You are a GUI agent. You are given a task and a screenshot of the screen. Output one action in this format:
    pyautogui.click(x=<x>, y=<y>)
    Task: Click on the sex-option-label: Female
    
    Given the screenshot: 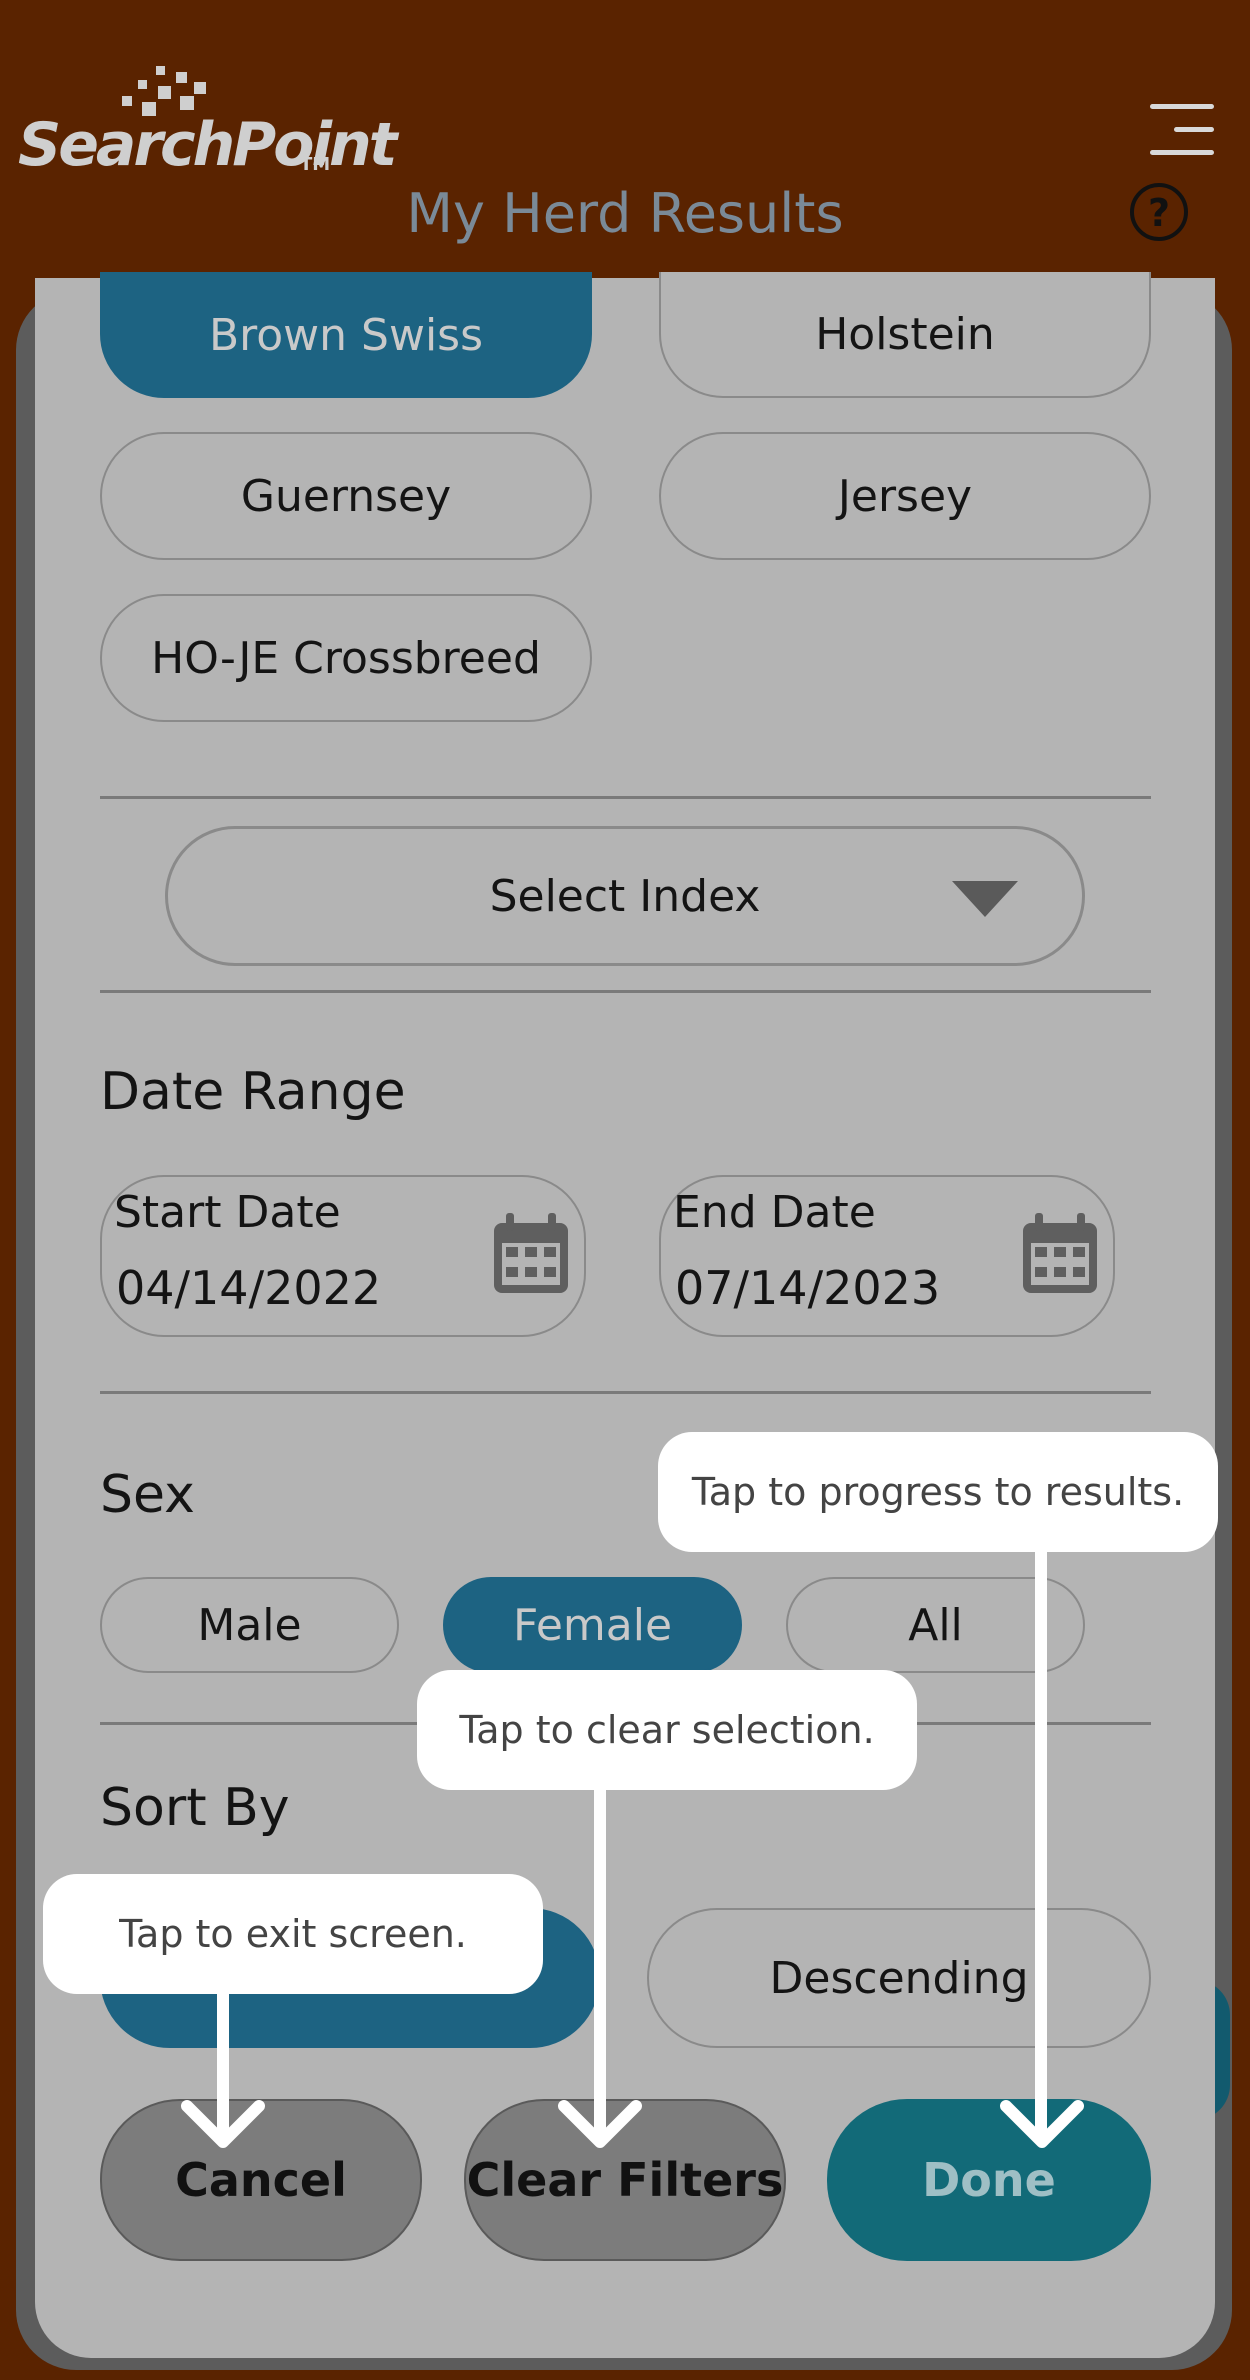 What is the action you would take?
    pyautogui.click(x=592, y=1625)
    